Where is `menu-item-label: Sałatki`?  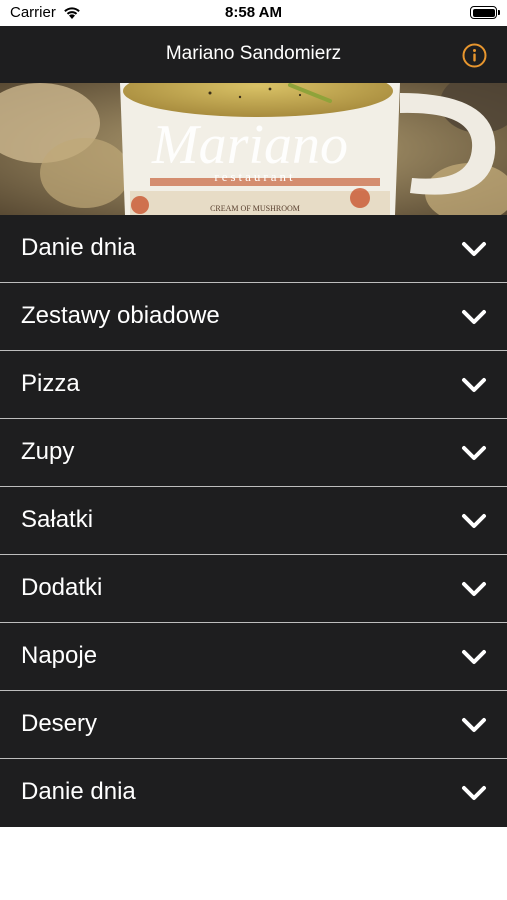 menu-item-label: Sałatki is located at coordinates (57, 519).